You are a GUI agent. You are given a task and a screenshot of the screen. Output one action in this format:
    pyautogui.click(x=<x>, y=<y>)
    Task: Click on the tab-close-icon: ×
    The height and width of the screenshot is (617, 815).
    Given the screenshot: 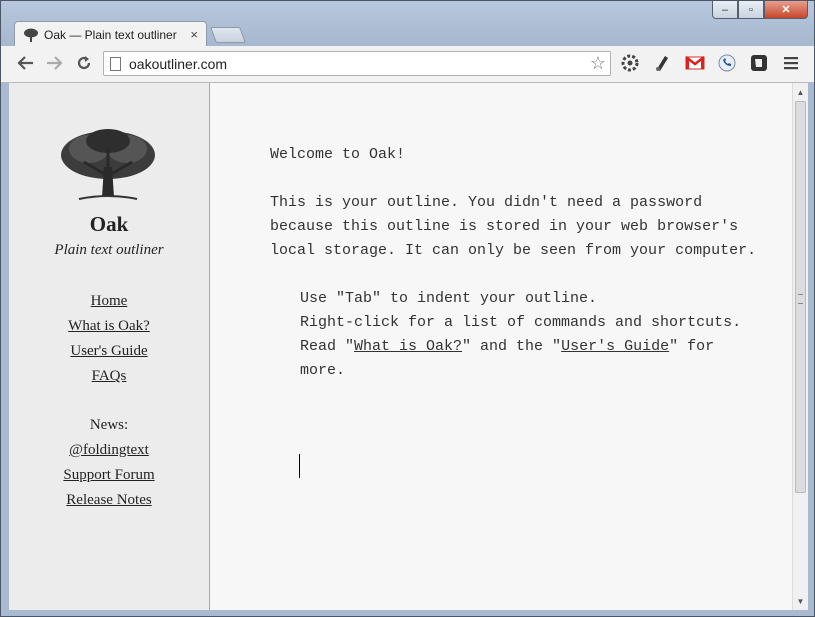 What is the action you would take?
    pyautogui.click(x=194, y=34)
    